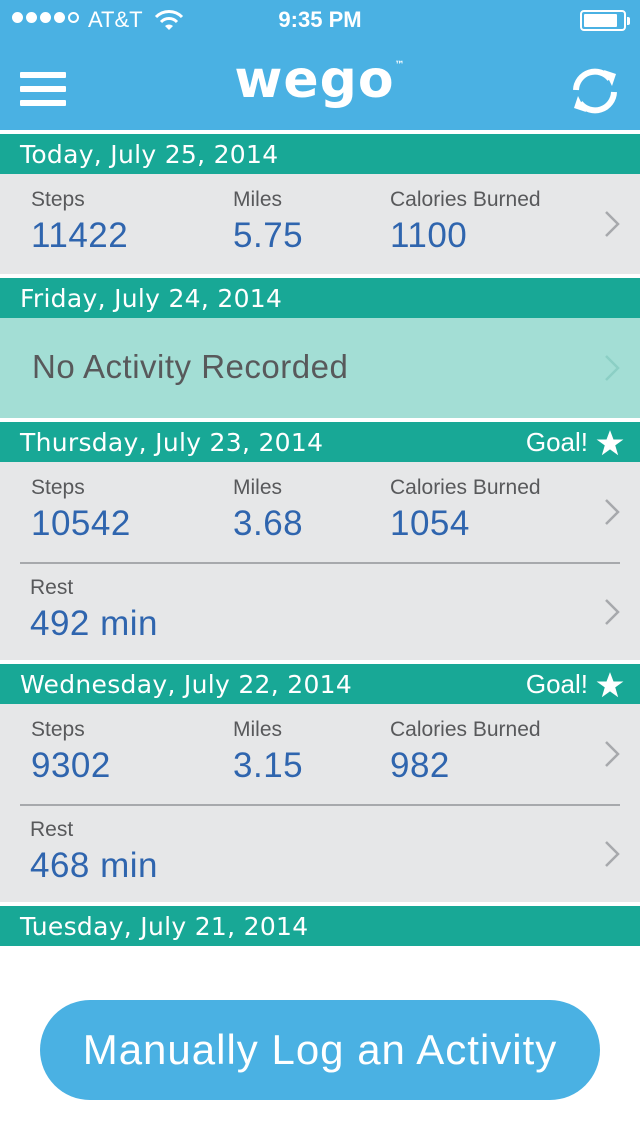 The width and height of the screenshot is (640, 1136). I want to click on miles-value: 5.75, so click(268, 235).